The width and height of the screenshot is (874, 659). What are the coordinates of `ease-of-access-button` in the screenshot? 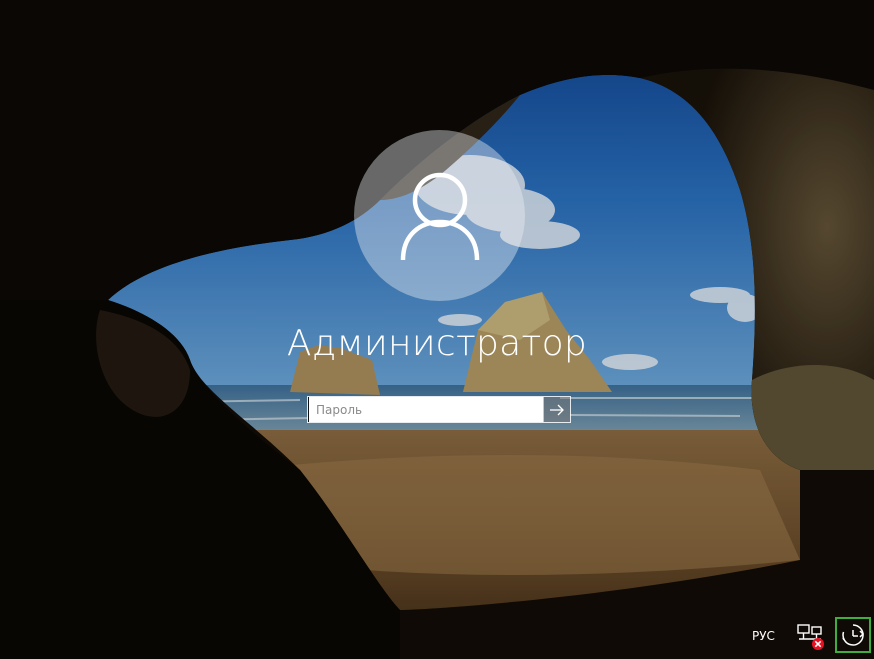 It's located at (853, 635).